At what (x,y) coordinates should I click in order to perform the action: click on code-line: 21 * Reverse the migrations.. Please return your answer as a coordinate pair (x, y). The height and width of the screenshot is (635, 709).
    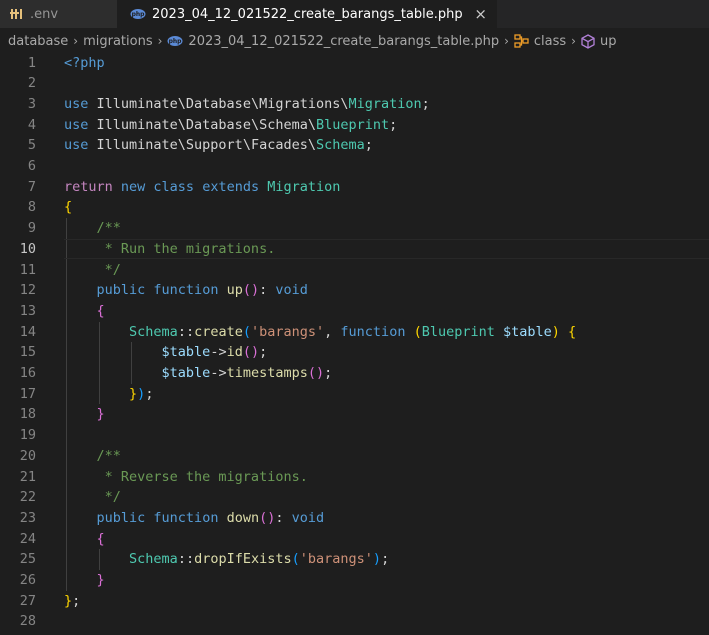
    Looking at the image, I should click on (354, 477).